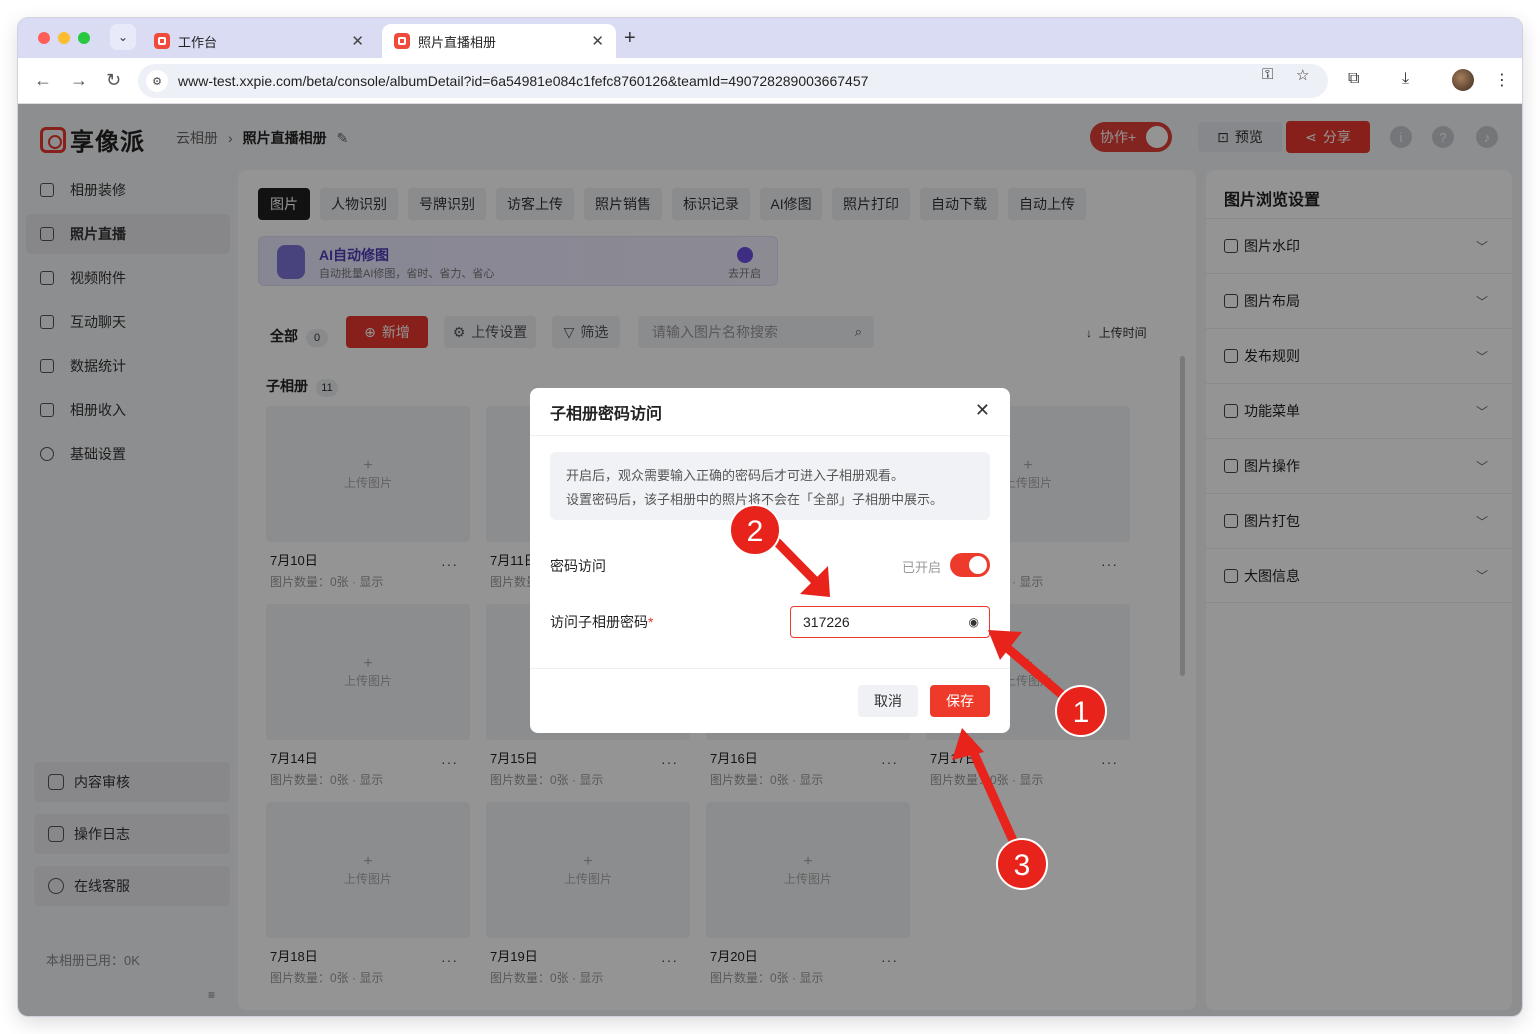 The image size is (1540, 1034). What do you see at coordinates (123, 37) in the screenshot?
I see `tab-search-button: ⌄` at bounding box center [123, 37].